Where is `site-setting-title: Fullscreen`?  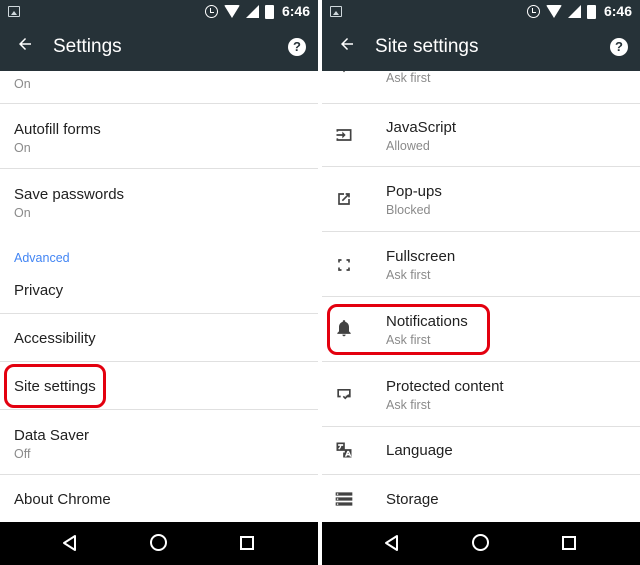
site-setting-title: Fullscreen is located at coordinates (421, 256).